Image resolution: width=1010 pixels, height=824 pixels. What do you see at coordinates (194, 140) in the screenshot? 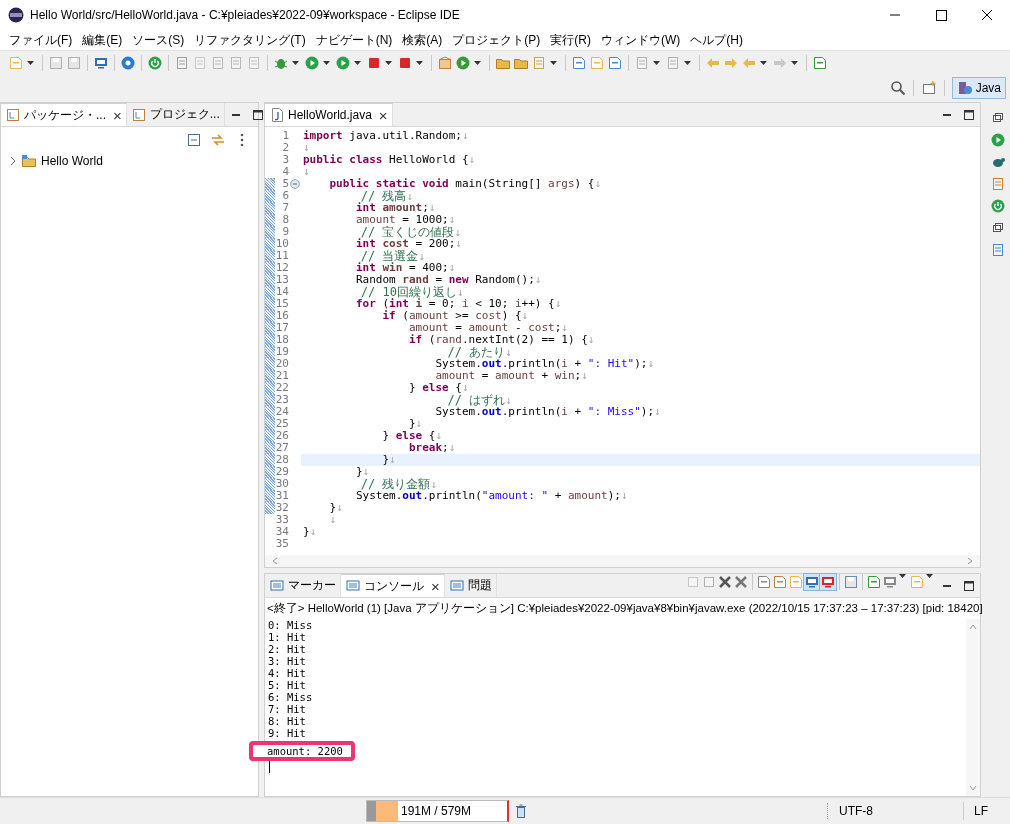
I see `collapse-all-icon` at bounding box center [194, 140].